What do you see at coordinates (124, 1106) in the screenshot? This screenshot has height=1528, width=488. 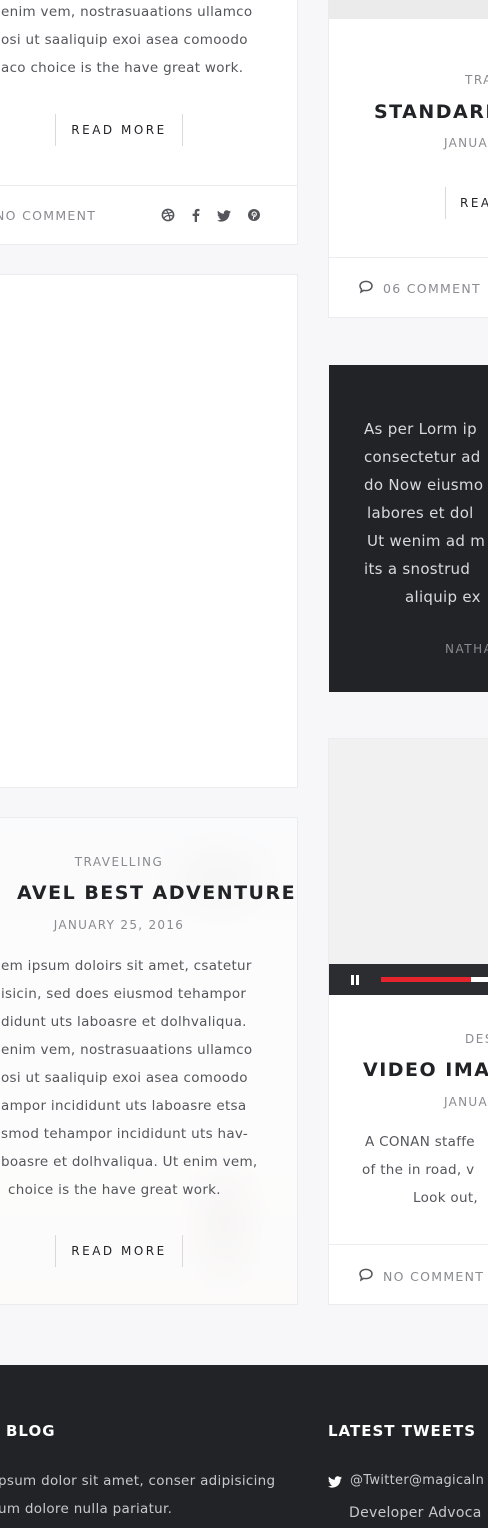 I see `post-excerpt-line: ampor incididunt uts laboasre etsa` at bounding box center [124, 1106].